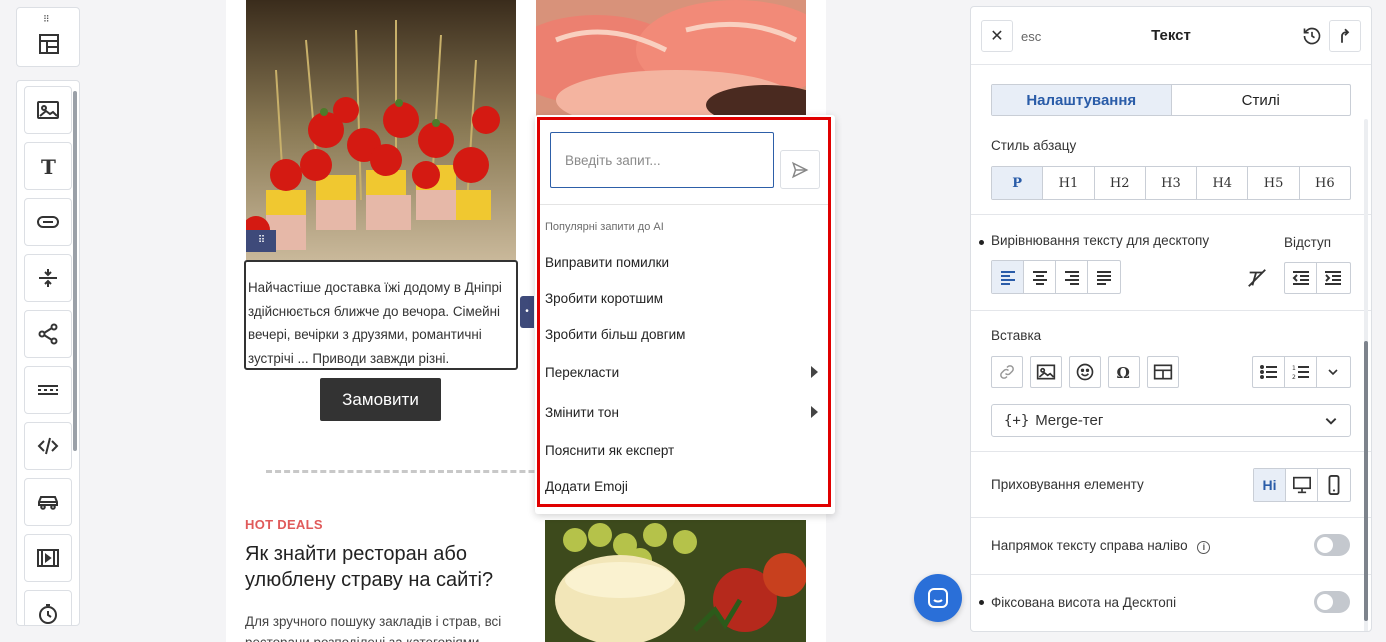 This screenshot has width=1386, height=642. I want to click on more-insert-button, so click(1333, 372).